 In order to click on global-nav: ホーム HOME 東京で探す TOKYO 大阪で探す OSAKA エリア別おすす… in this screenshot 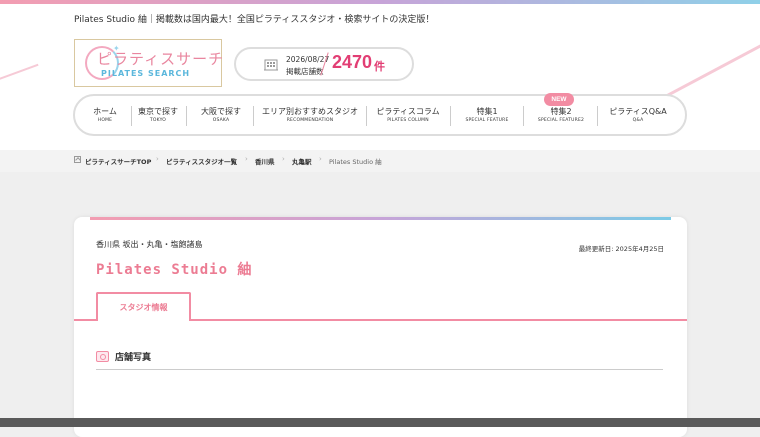, I will do `click(380, 115)`.